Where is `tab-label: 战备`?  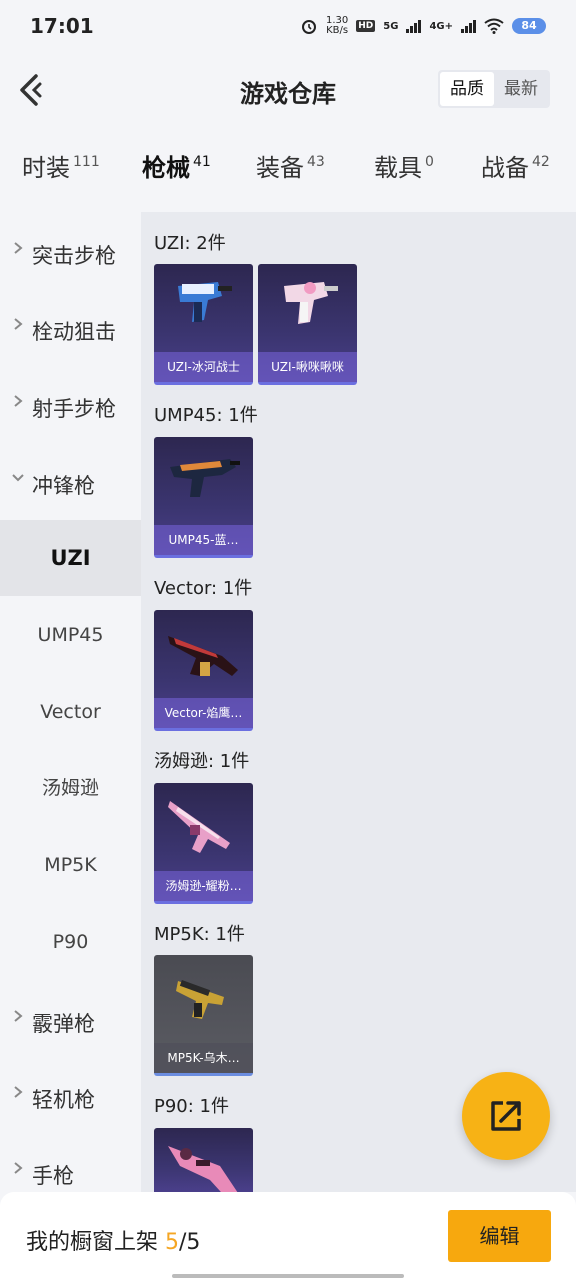
tab-label: 战备 is located at coordinates (505, 168).